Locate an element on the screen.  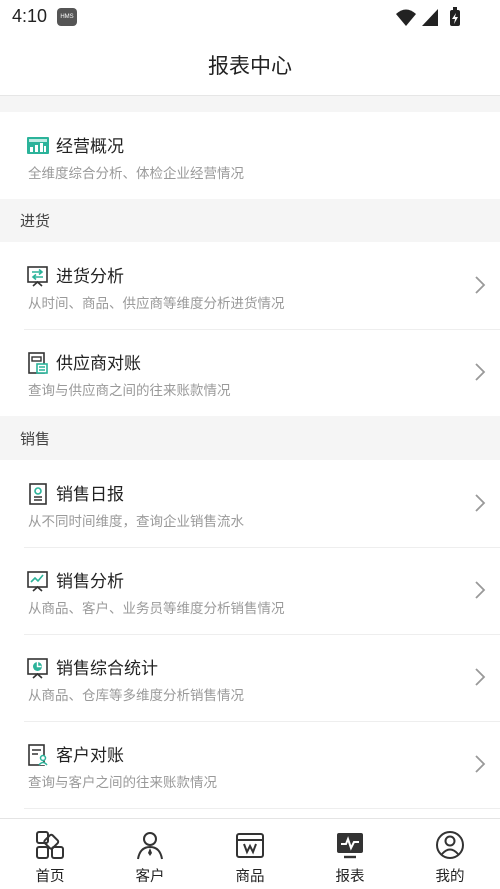
tab-reports-label: 报表 is located at coordinates (350, 877).